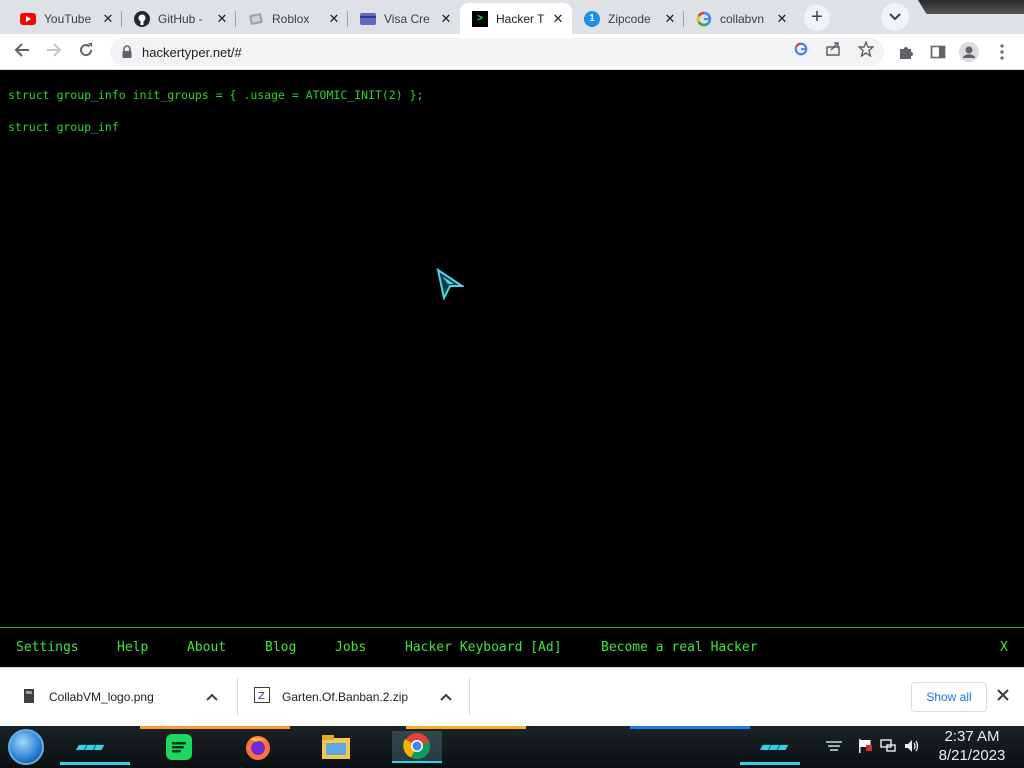 This screenshot has height=768, width=1024. What do you see at coordinates (497, 52) in the screenshot?
I see `address-bar: hackertyper.net/#` at bounding box center [497, 52].